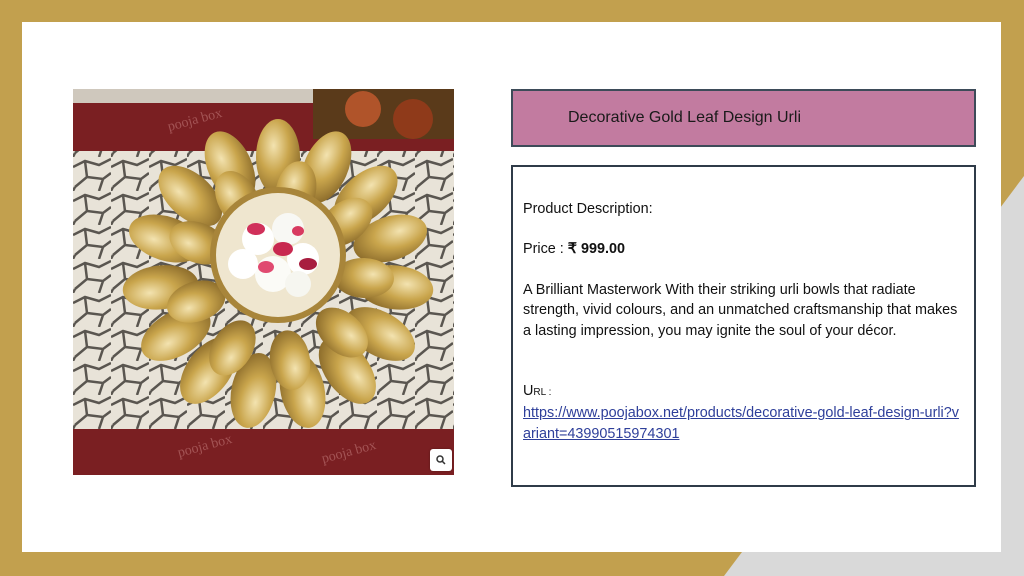 This screenshot has width=1024, height=576. I want to click on price-line: Price : ₹ 999.00, so click(743, 249).